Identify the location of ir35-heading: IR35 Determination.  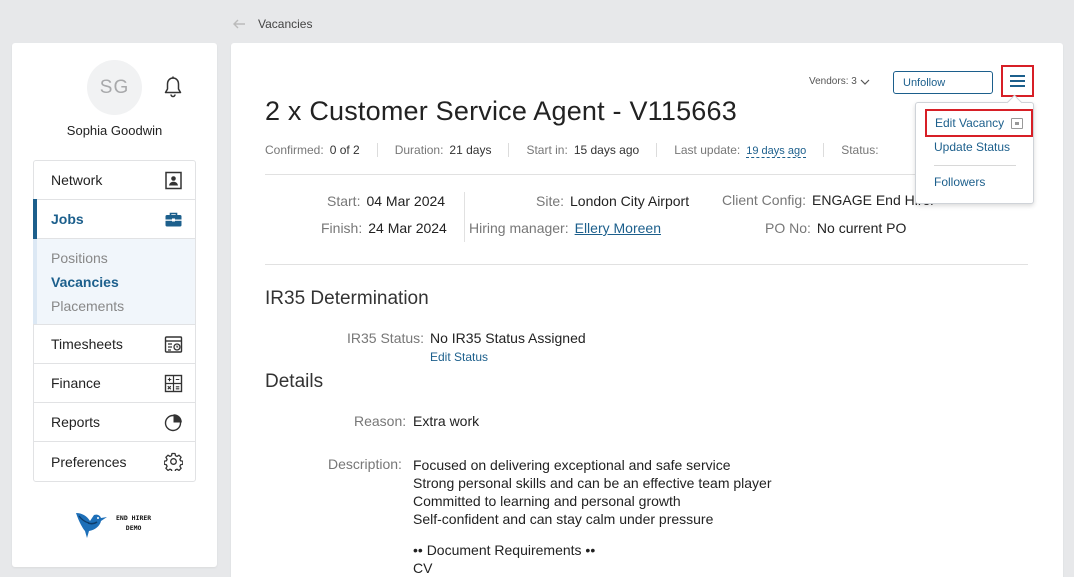
(347, 298).